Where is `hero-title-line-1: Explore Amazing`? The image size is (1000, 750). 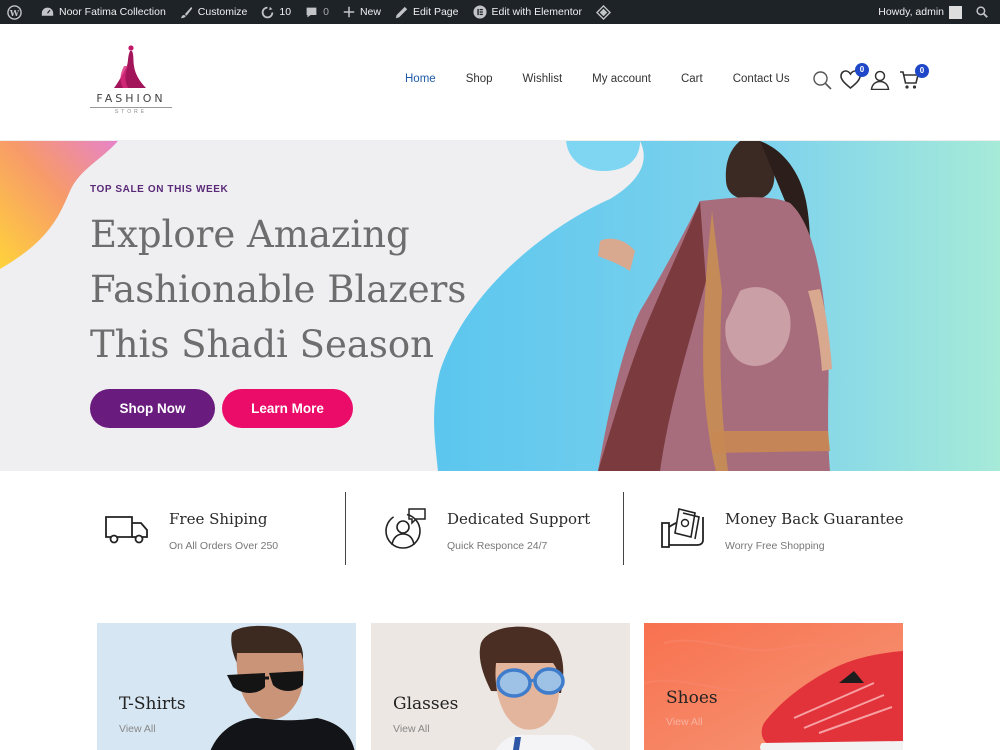 hero-title-line-1: Explore Amazing is located at coordinates (250, 234).